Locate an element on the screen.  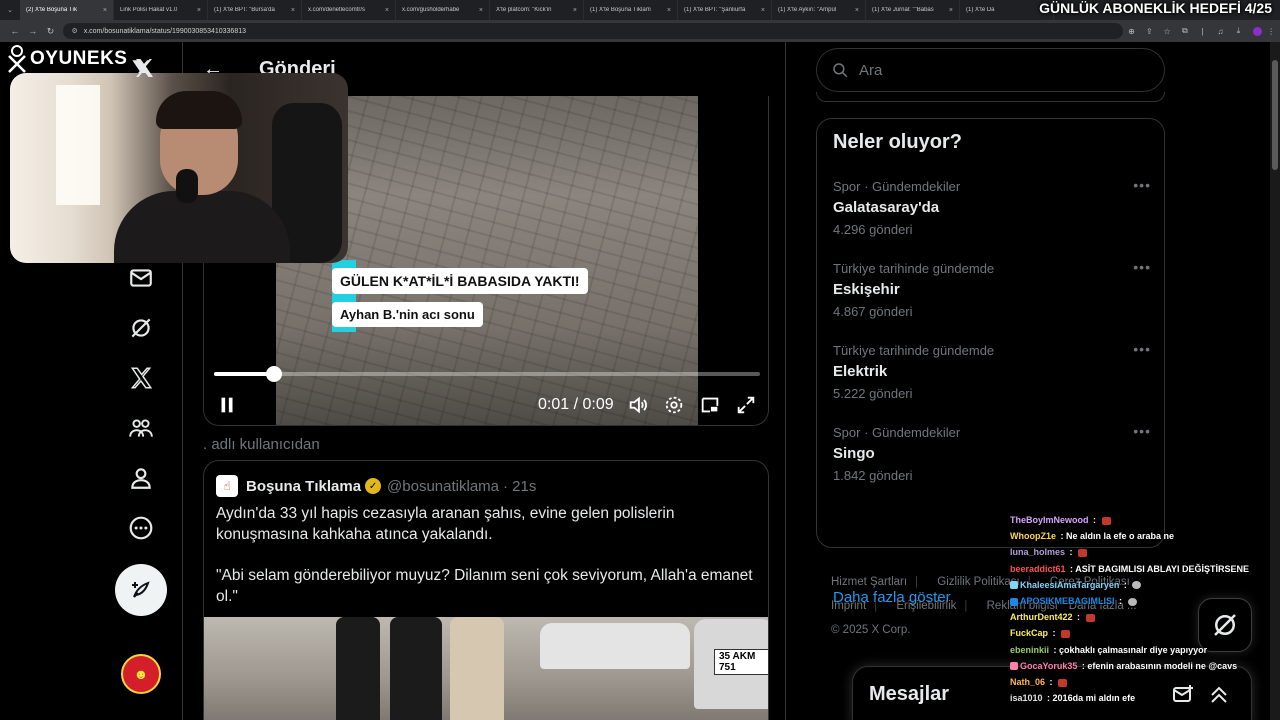
browser-tab: (2) X'te Boşuna Tık × is located at coordinates (67, 10).